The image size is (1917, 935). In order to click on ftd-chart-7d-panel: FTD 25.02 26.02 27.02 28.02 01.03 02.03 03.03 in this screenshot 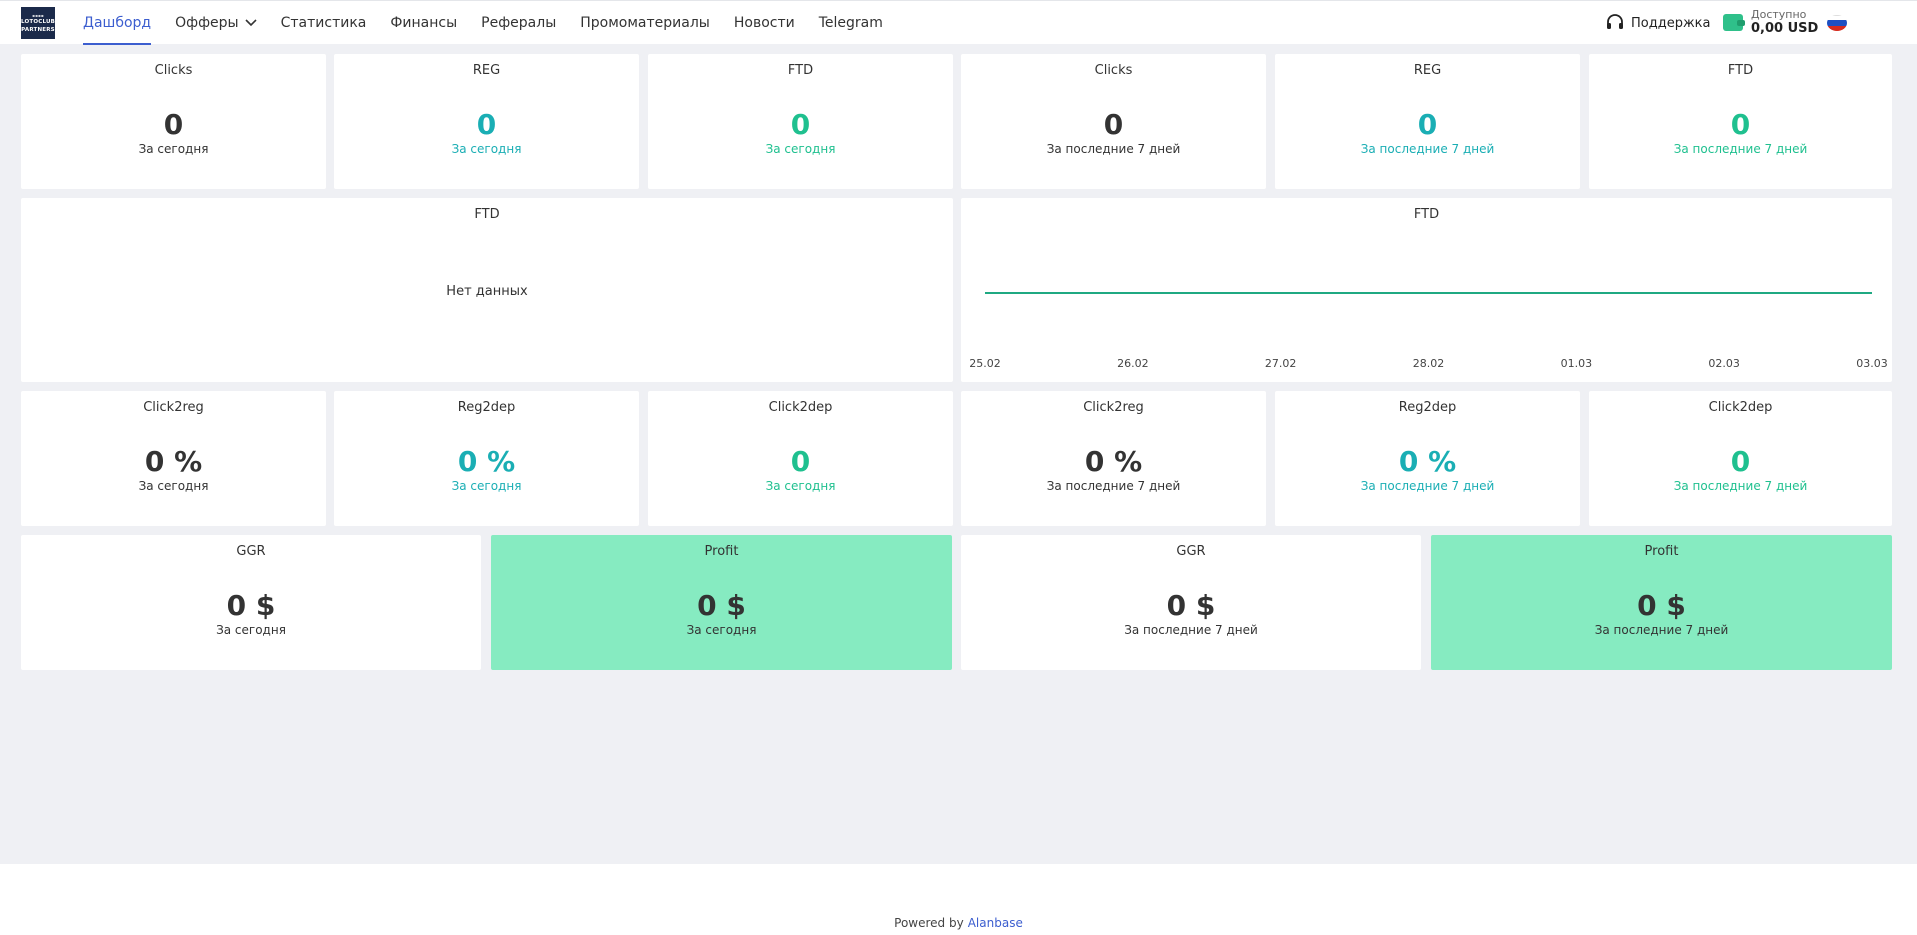, I will do `click(1426, 290)`.